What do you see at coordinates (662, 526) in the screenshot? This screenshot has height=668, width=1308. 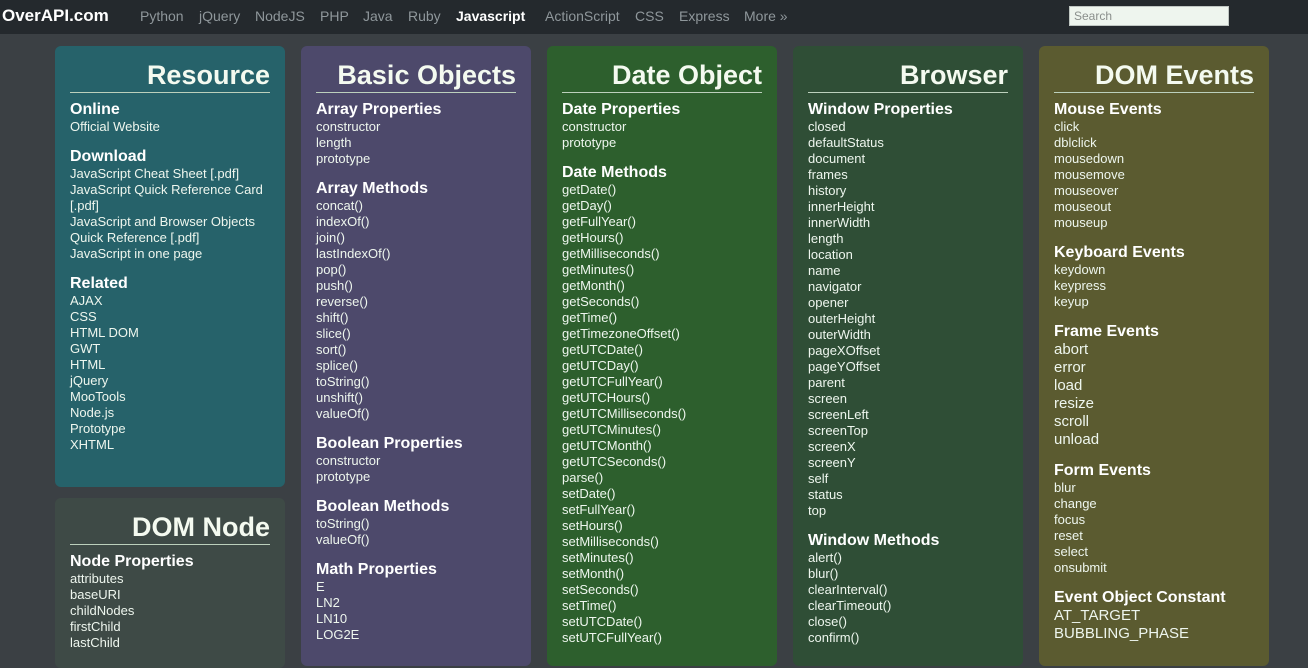 I see `api-link: setHours()` at bounding box center [662, 526].